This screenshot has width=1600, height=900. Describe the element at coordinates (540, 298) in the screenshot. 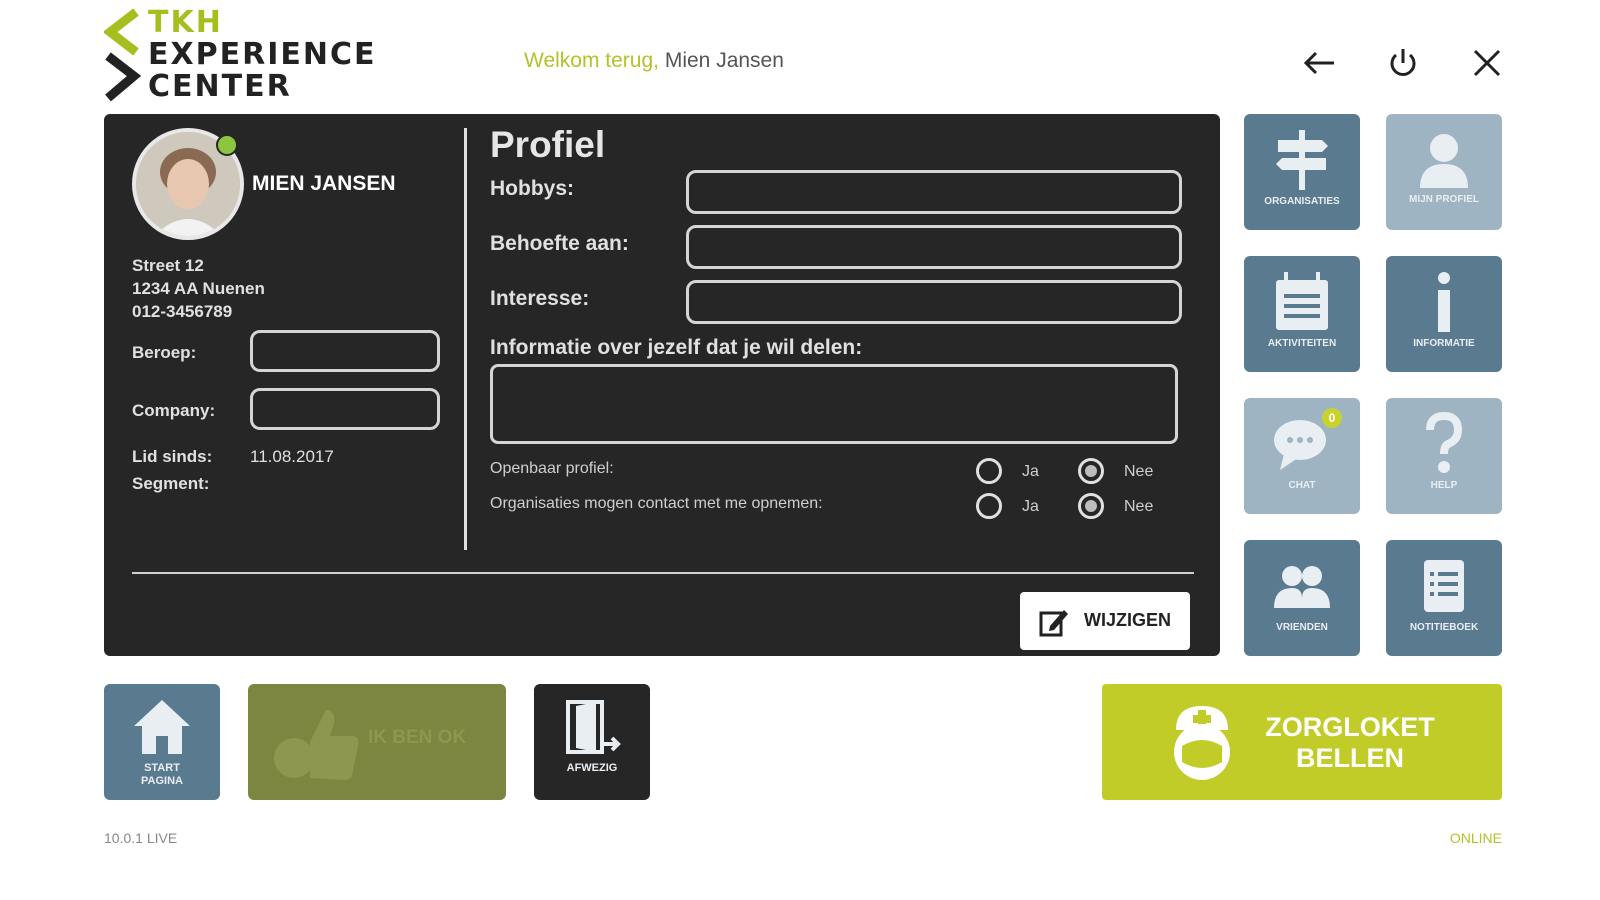

I see `interest-label: Interesse:` at that location.